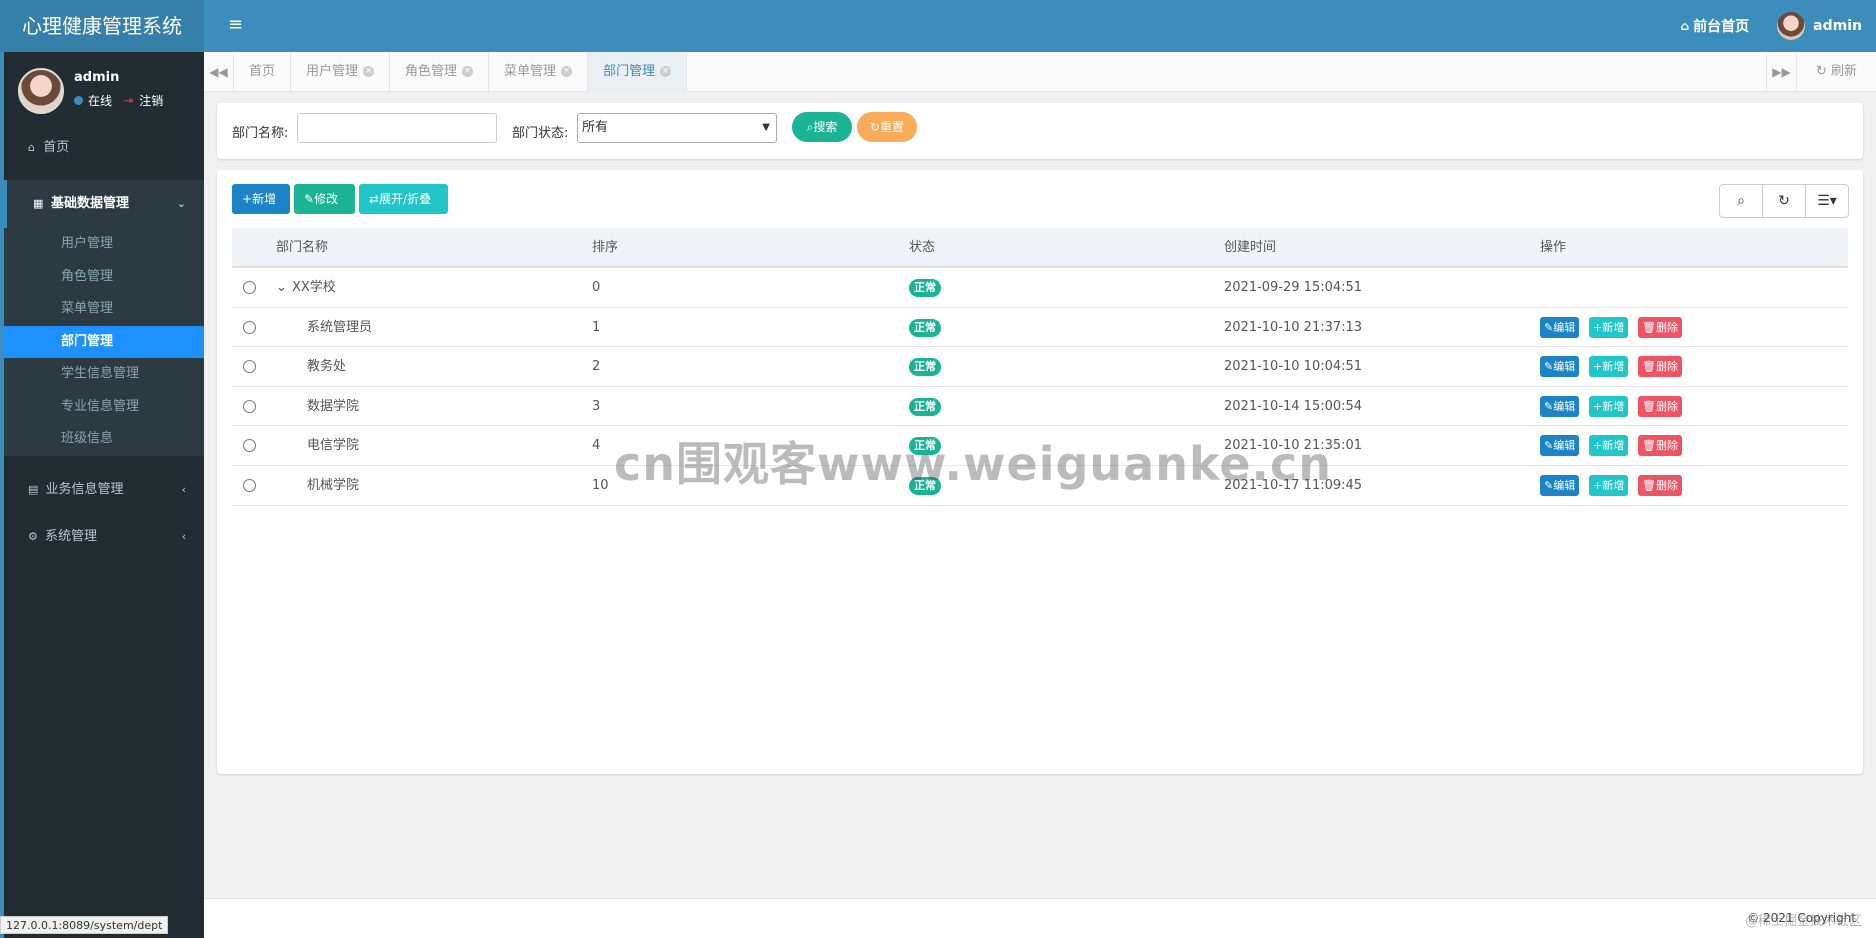  I want to click on table-tools: ⌕ ↻ ☰▾, so click(1784, 201).